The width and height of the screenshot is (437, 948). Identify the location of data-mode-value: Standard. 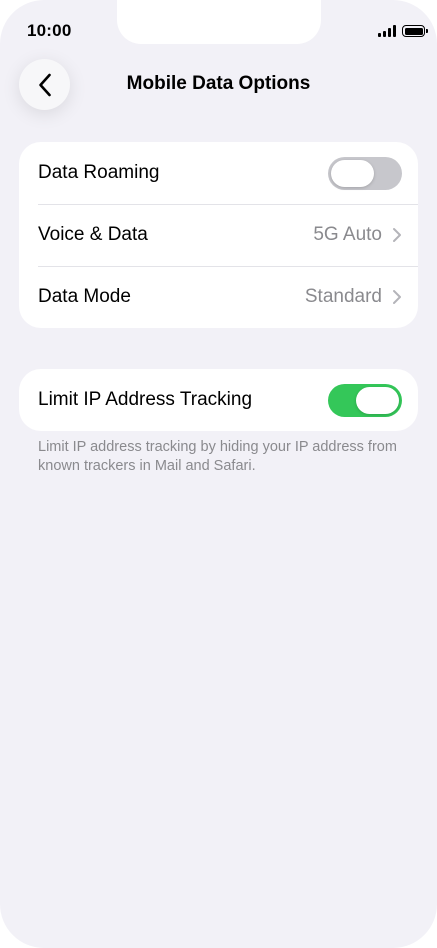
(343, 296).